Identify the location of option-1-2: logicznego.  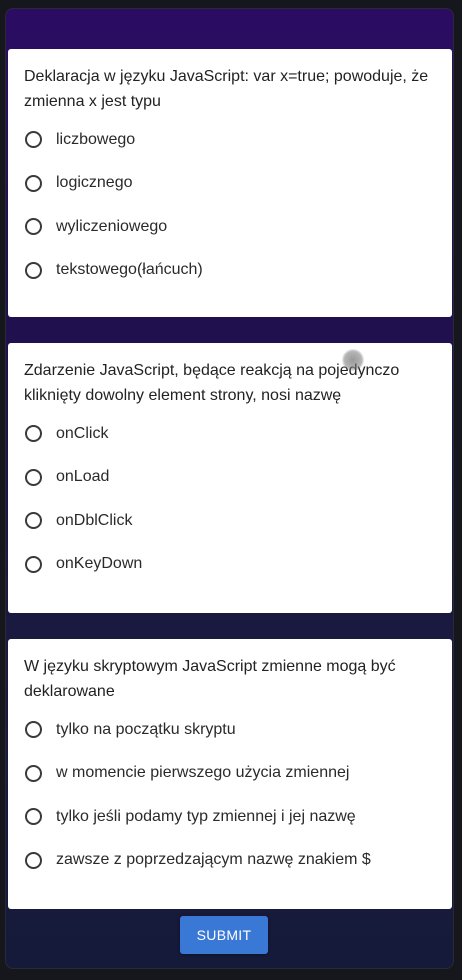
(230, 184).